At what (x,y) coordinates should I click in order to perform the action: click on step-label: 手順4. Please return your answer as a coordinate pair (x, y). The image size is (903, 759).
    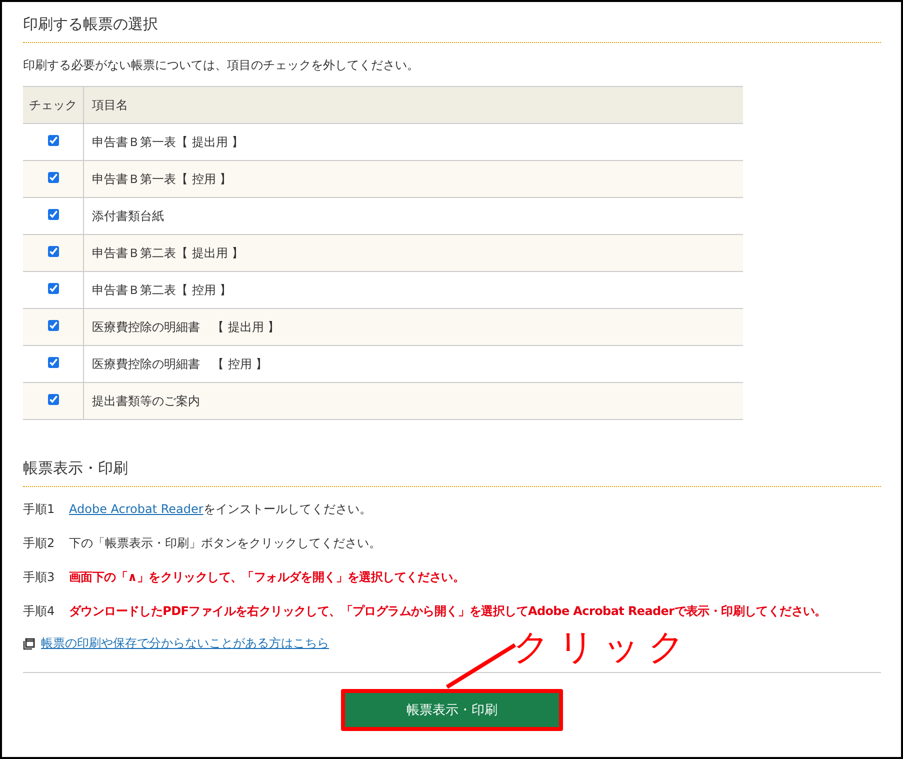
    Looking at the image, I should click on (39, 611).